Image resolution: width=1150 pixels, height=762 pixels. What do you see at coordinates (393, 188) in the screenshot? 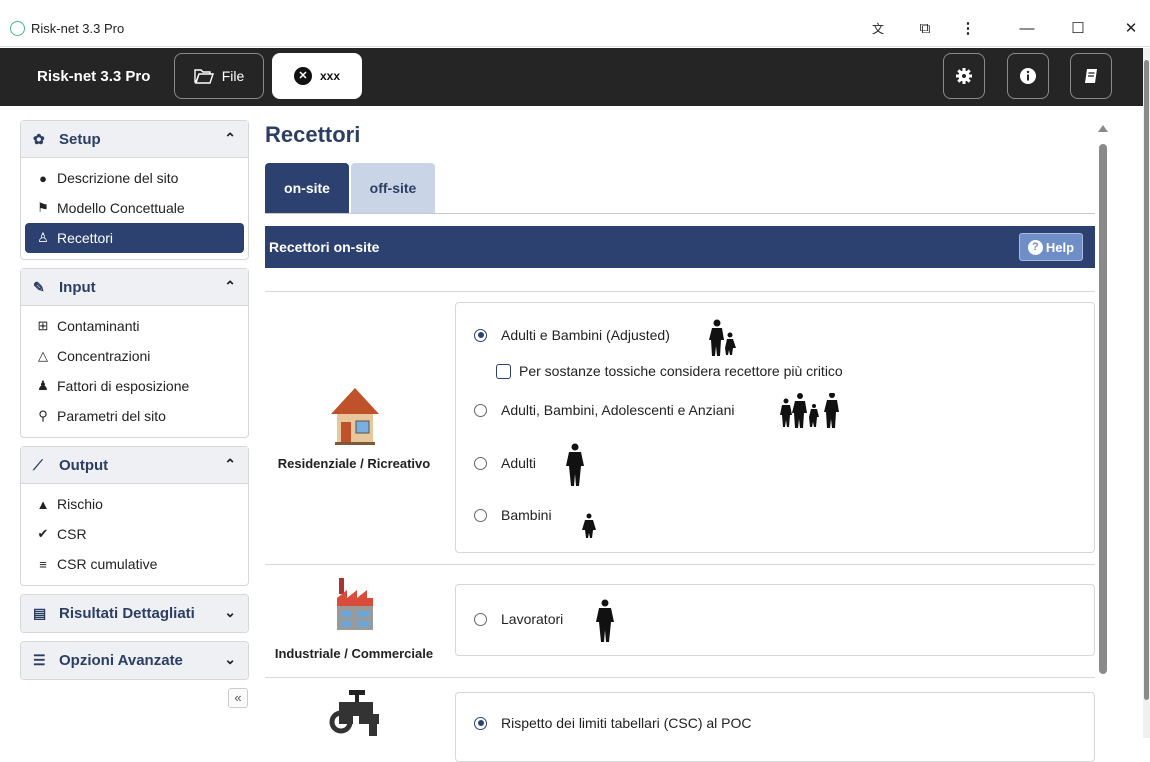
I see `tab-off-site: off-site` at bounding box center [393, 188].